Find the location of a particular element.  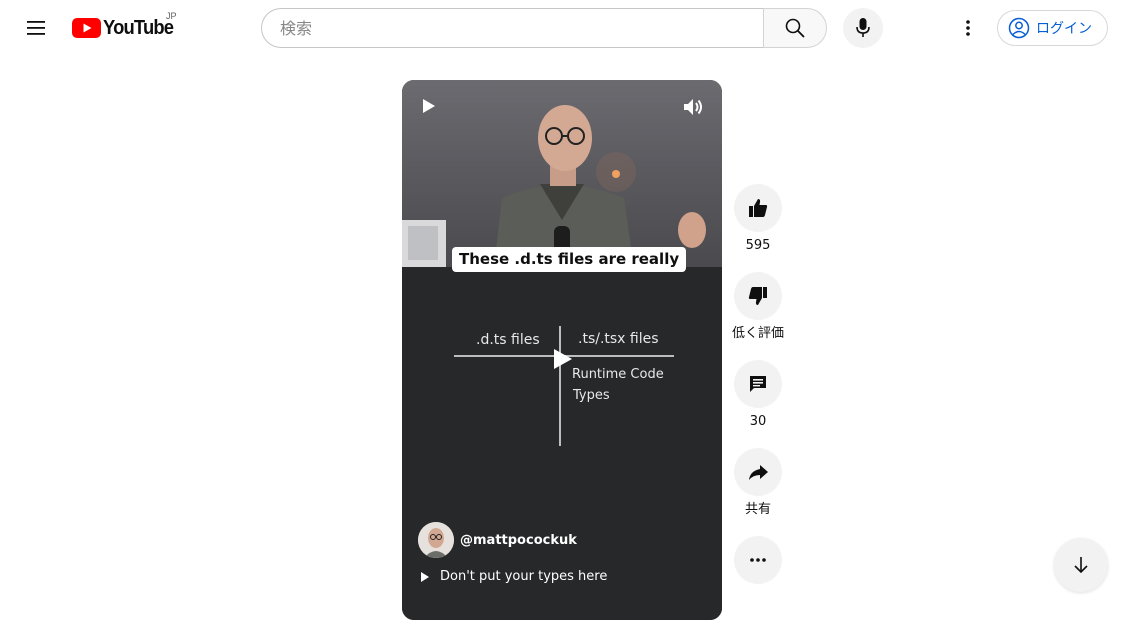

more-actions-button is located at coordinates (758, 560).